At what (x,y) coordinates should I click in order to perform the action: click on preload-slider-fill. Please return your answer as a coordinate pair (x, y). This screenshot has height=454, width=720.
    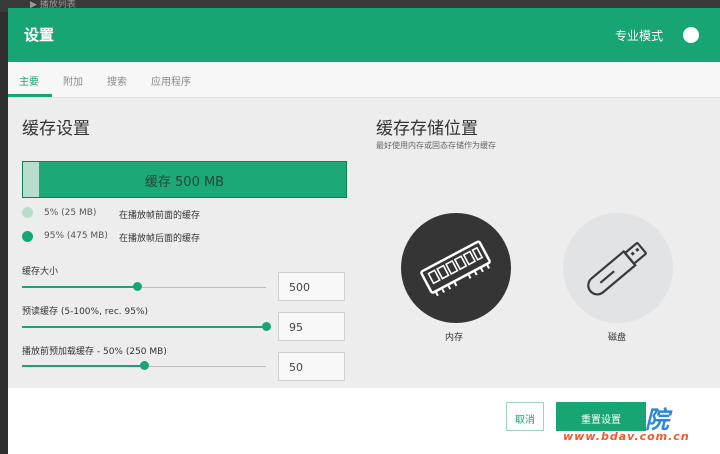
    Looking at the image, I should click on (83, 366).